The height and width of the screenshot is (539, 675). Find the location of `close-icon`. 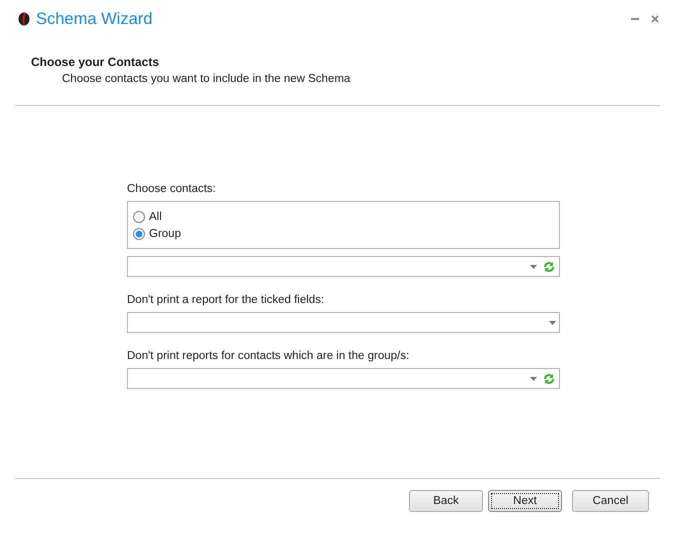

close-icon is located at coordinates (655, 19).